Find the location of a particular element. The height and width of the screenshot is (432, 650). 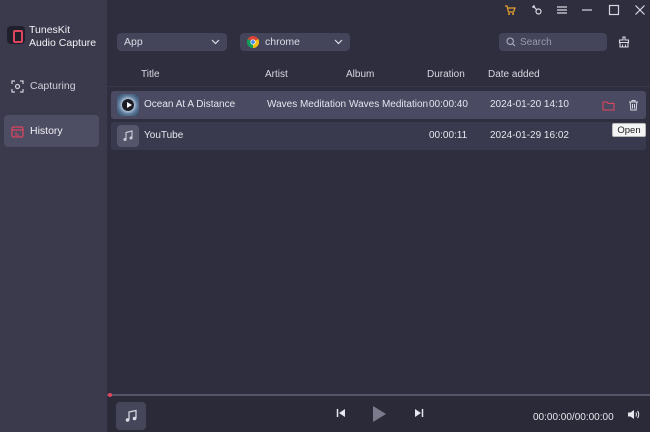

now-playing-button is located at coordinates (131, 416).